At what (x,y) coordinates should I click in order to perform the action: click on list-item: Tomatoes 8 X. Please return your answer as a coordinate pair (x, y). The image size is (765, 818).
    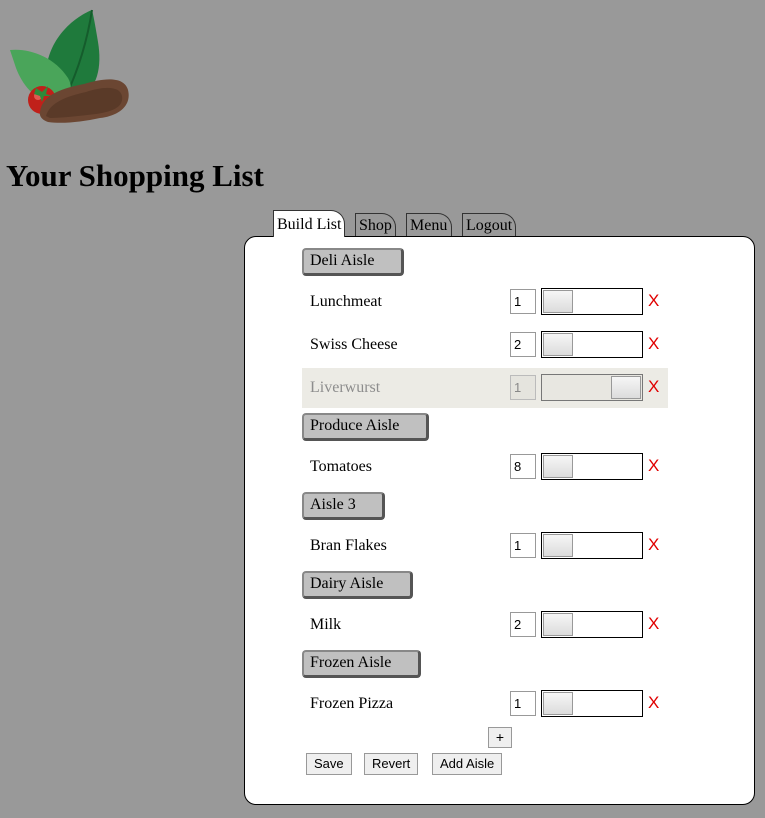
    Looking at the image, I should click on (485, 467).